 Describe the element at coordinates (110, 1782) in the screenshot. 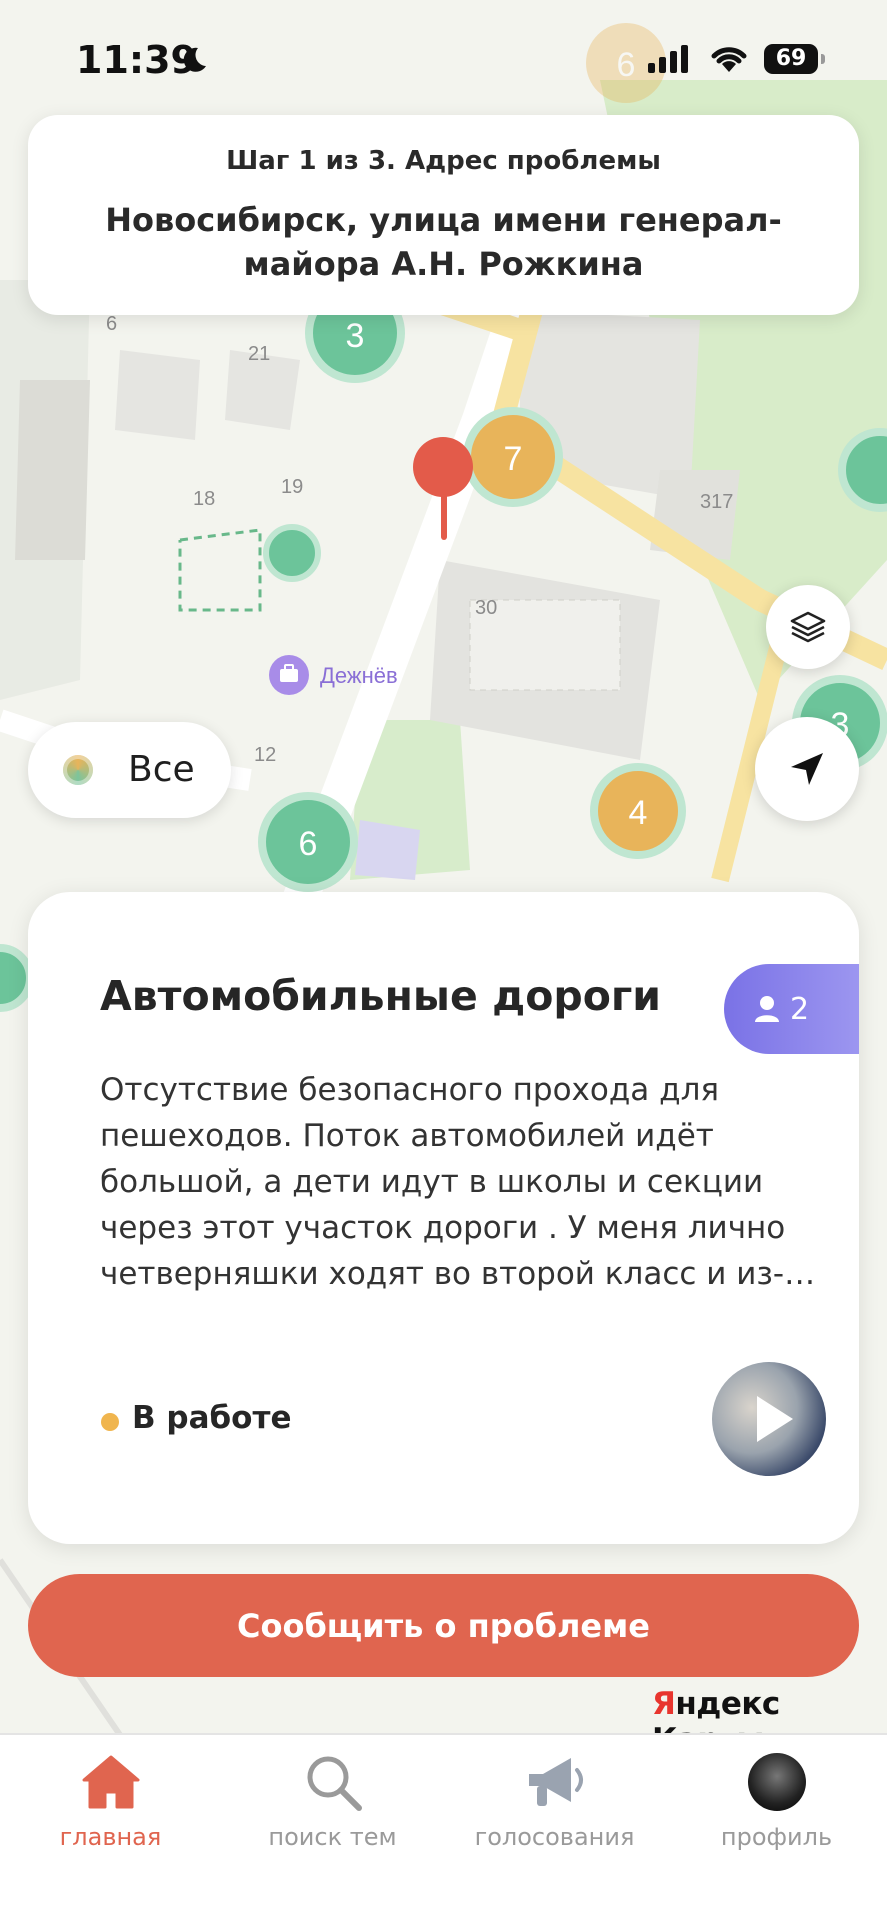

I see `home-icon` at that location.